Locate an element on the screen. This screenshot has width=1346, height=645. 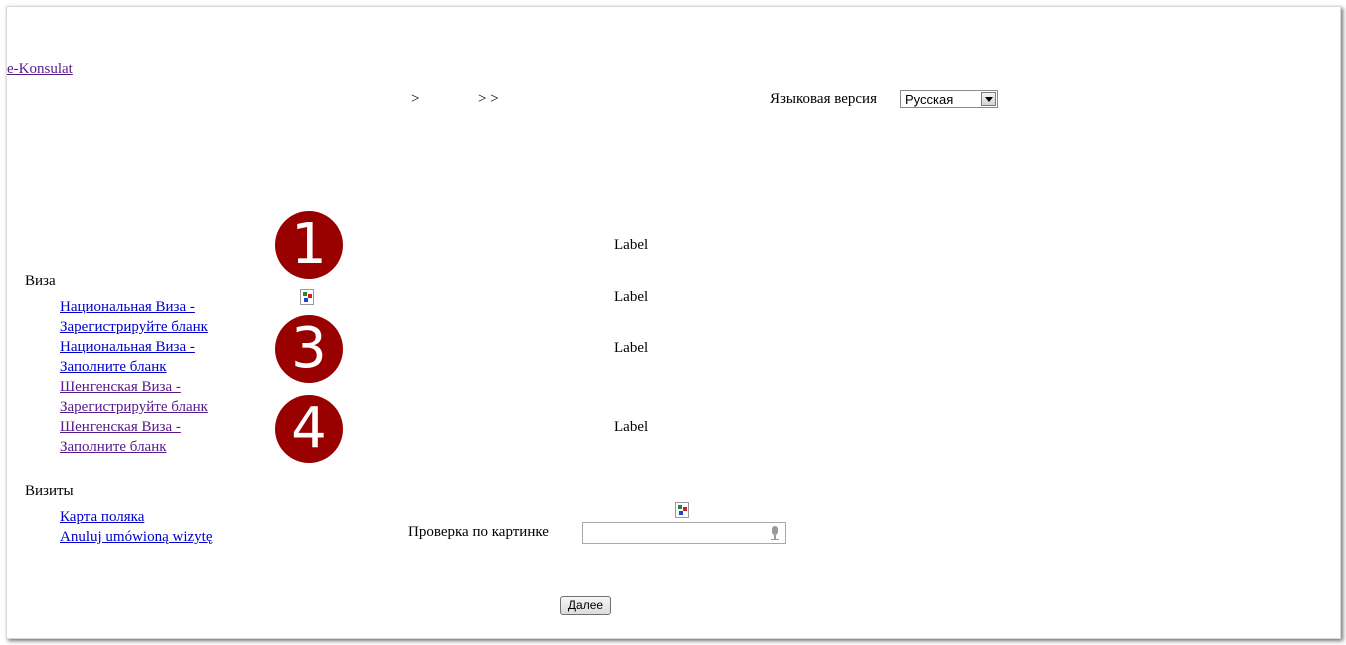
schengen-visa-fill-link-line1: Шенгенская Виза - is located at coordinates (120, 427).